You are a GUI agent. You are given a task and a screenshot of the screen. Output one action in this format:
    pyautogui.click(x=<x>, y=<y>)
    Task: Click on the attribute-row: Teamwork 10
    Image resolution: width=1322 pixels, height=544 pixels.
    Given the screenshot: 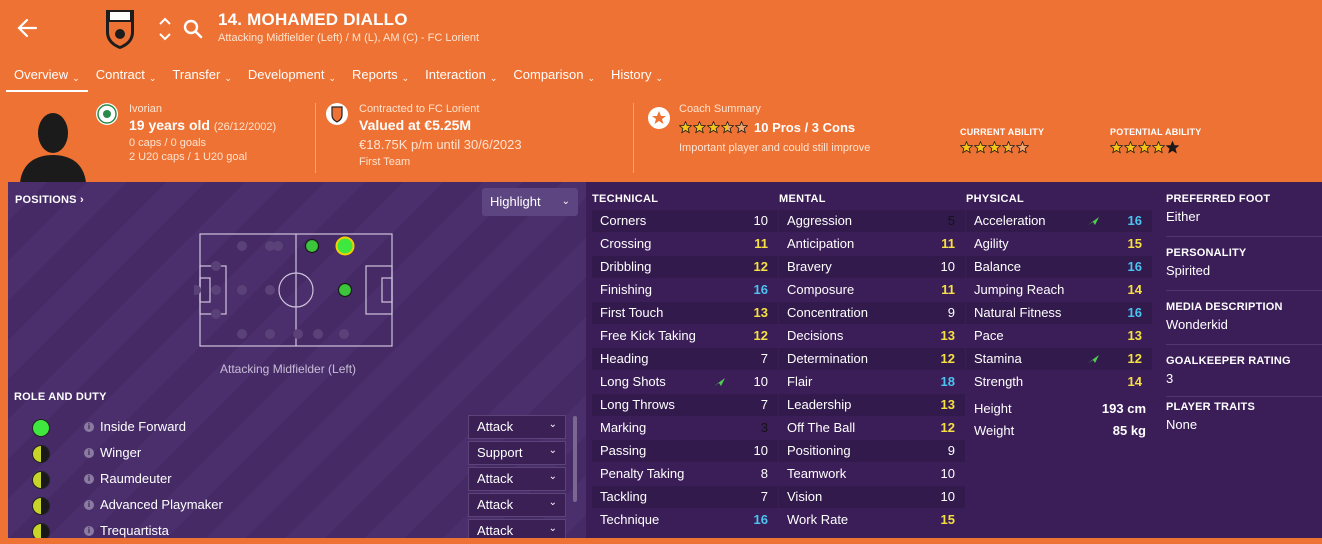 What is the action you would take?
    pyautogui.click(x=872, y=474)
    